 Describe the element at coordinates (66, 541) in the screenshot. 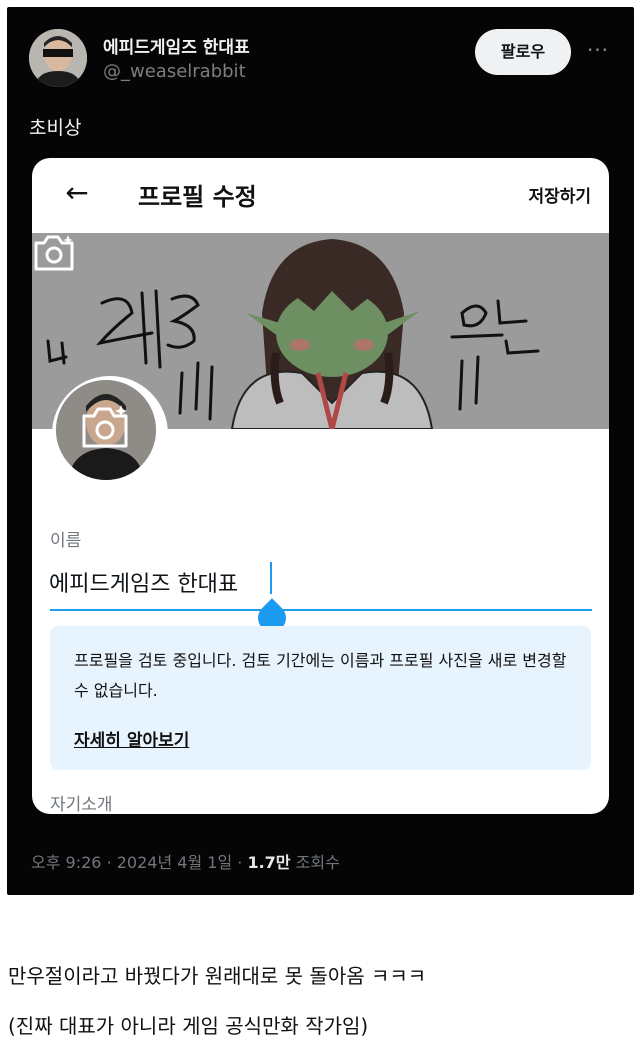

I see `name-field-label: 이름` at that location.